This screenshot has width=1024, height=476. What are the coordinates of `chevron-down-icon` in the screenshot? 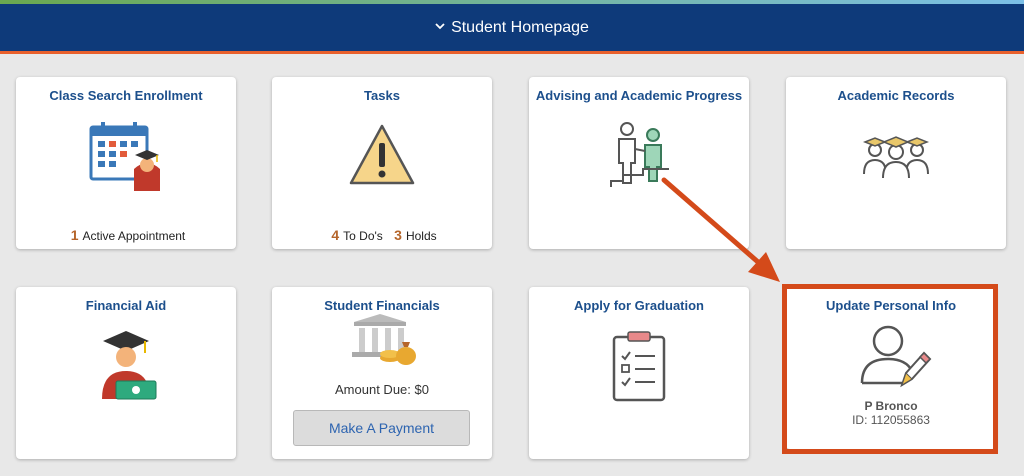 It's located at (440, 26).